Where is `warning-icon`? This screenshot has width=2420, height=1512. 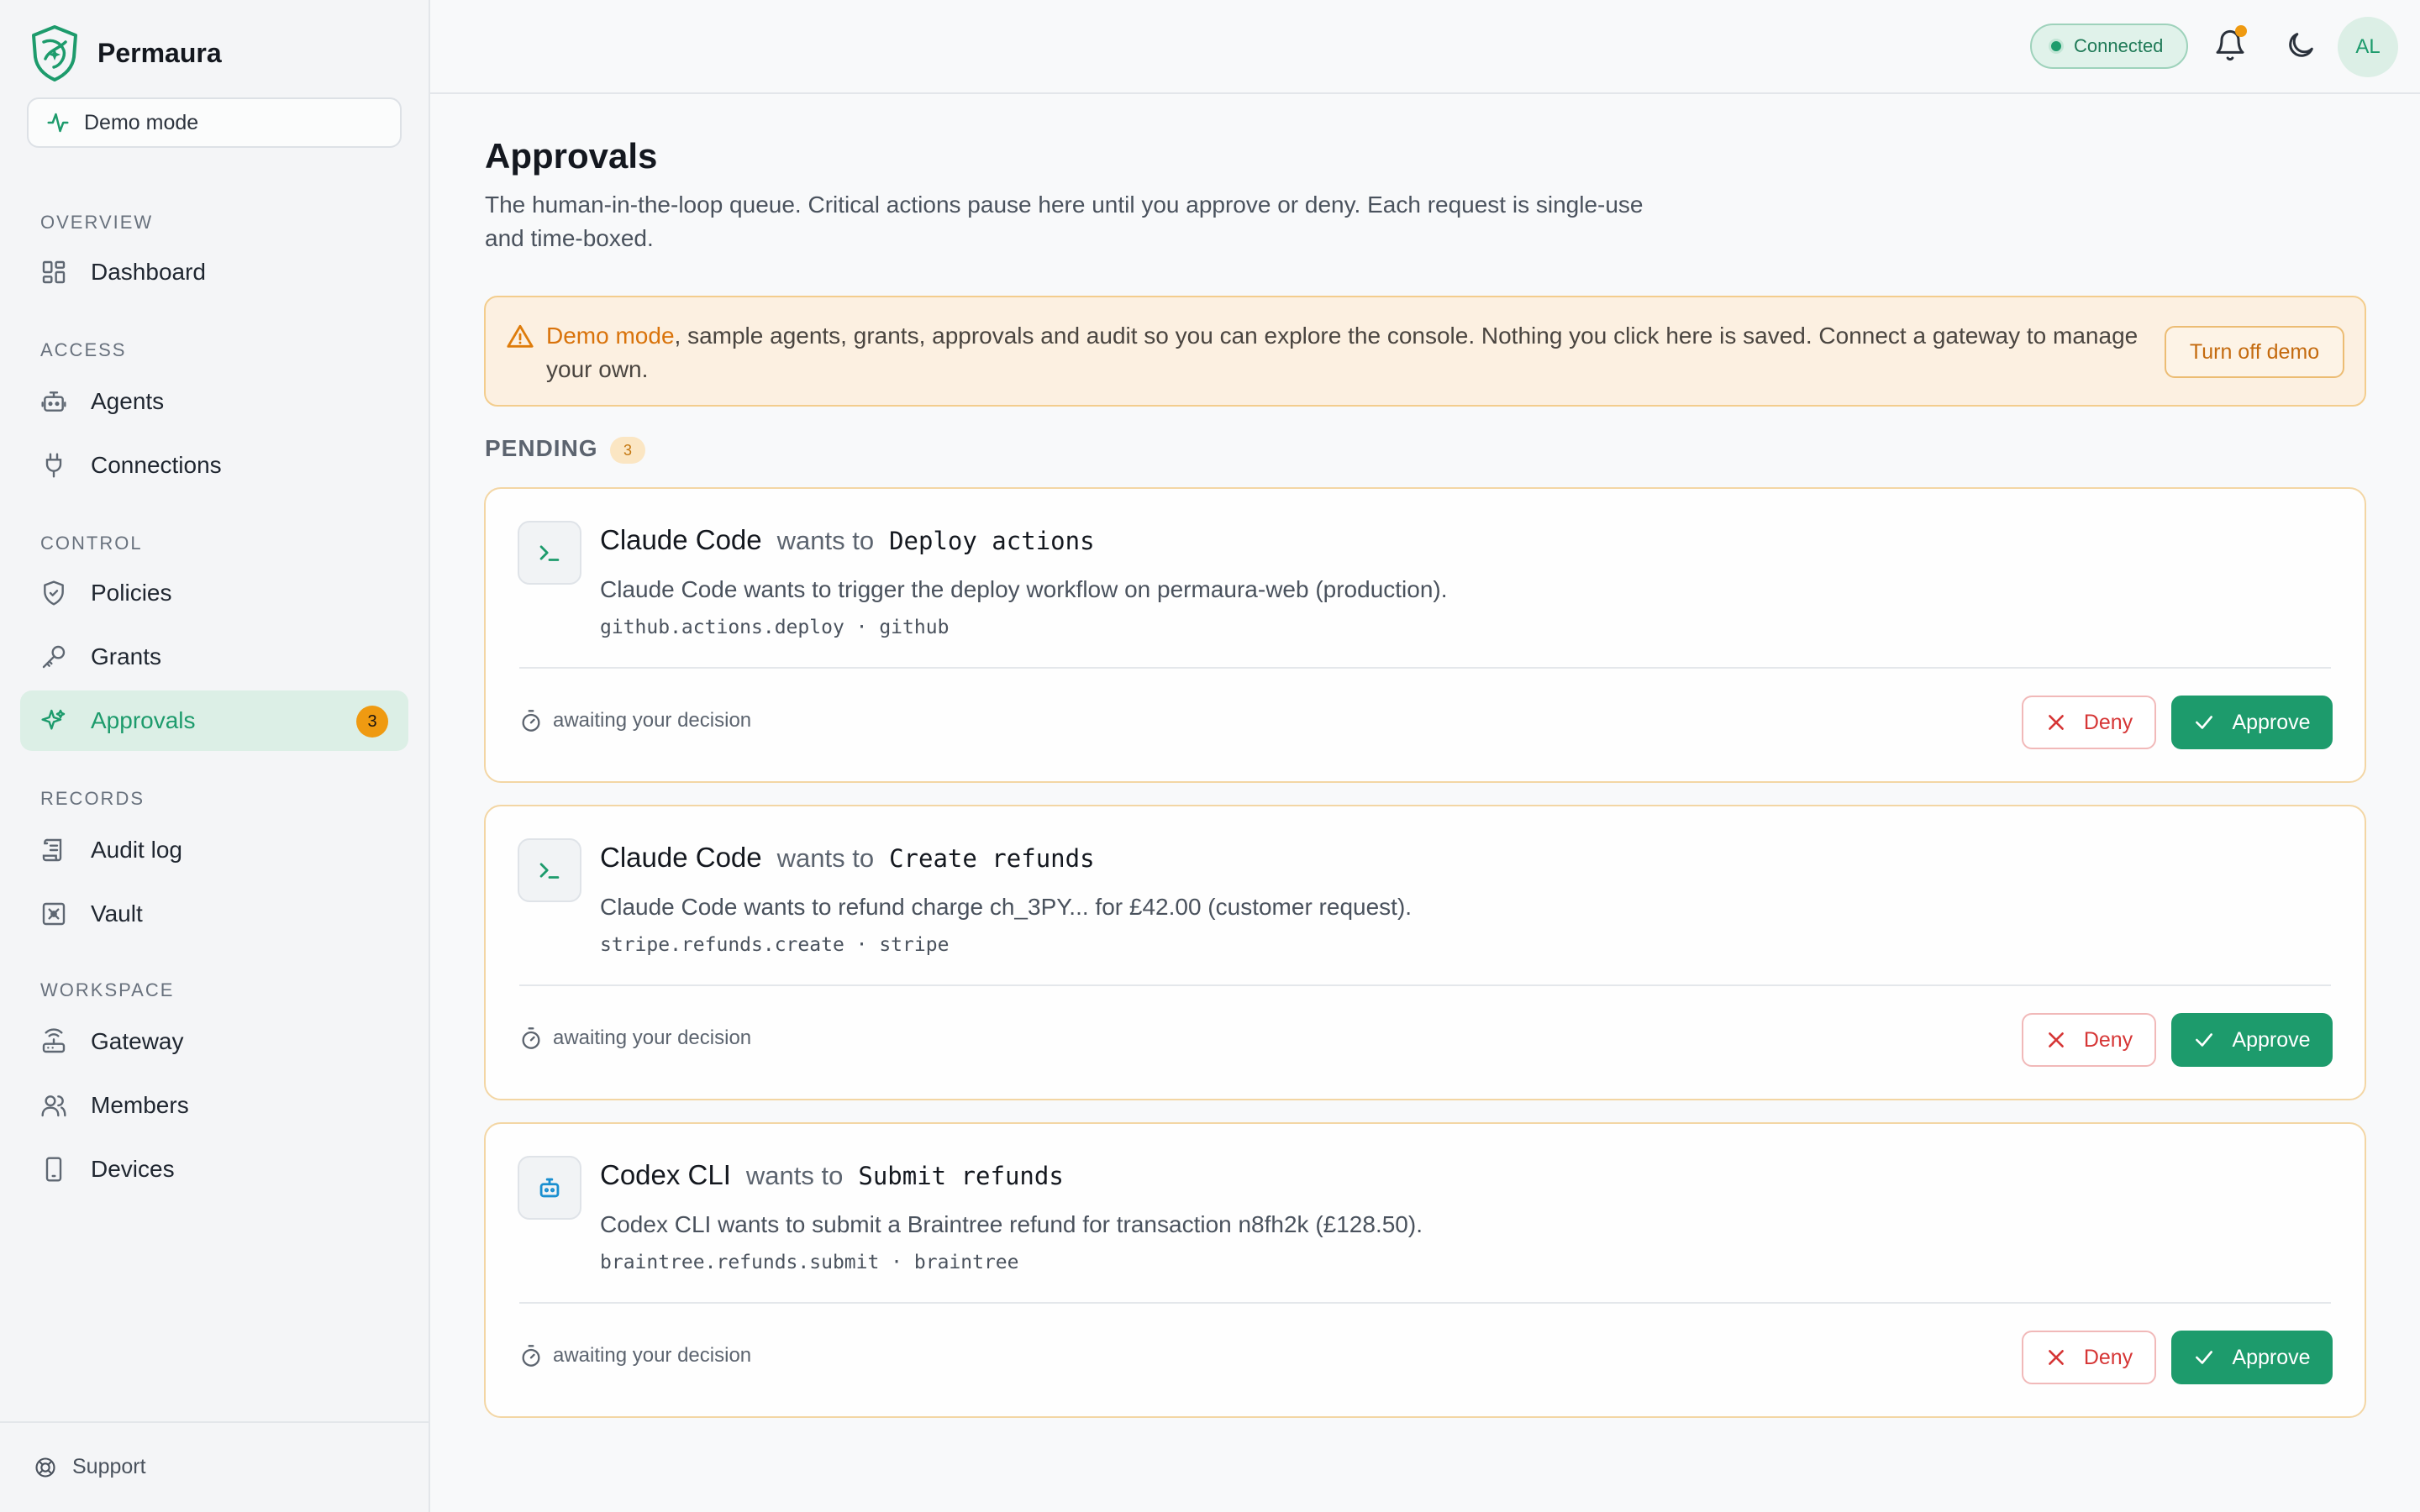
warning-icon is located at coordinates (521, 336).